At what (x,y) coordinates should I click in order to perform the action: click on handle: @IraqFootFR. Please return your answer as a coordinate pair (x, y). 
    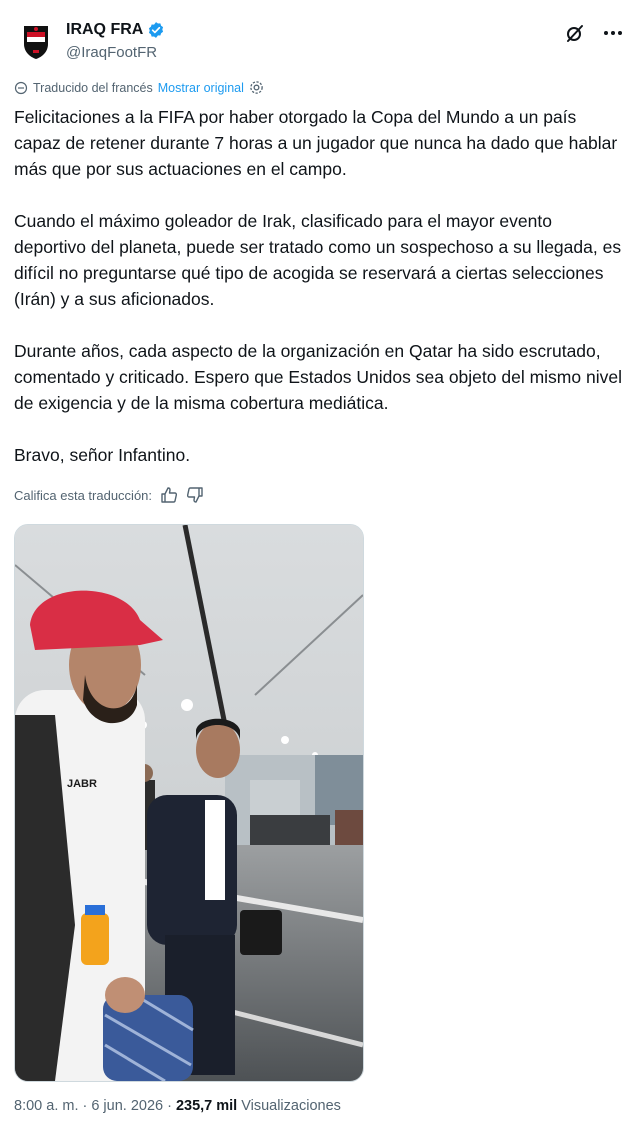
    Looking at the image, I should click on (111, 52).